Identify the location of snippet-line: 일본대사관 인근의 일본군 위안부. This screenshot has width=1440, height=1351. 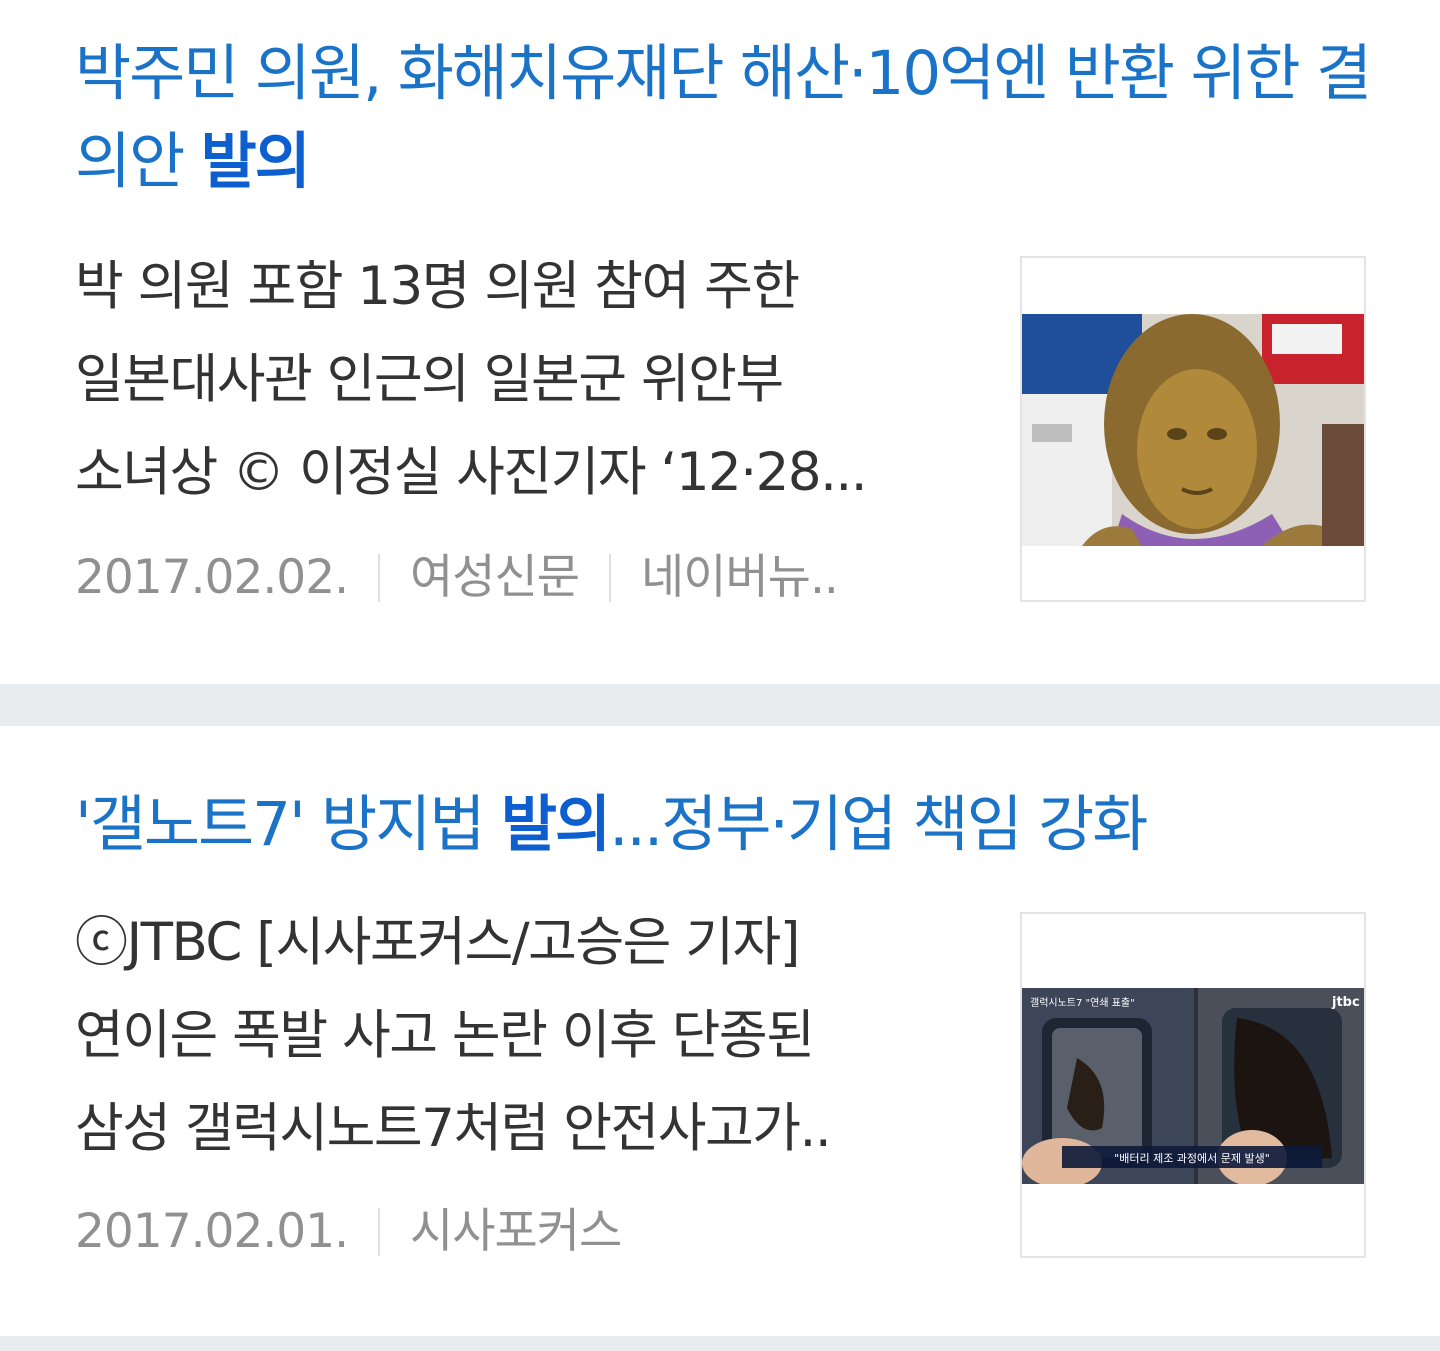
(429, 379).